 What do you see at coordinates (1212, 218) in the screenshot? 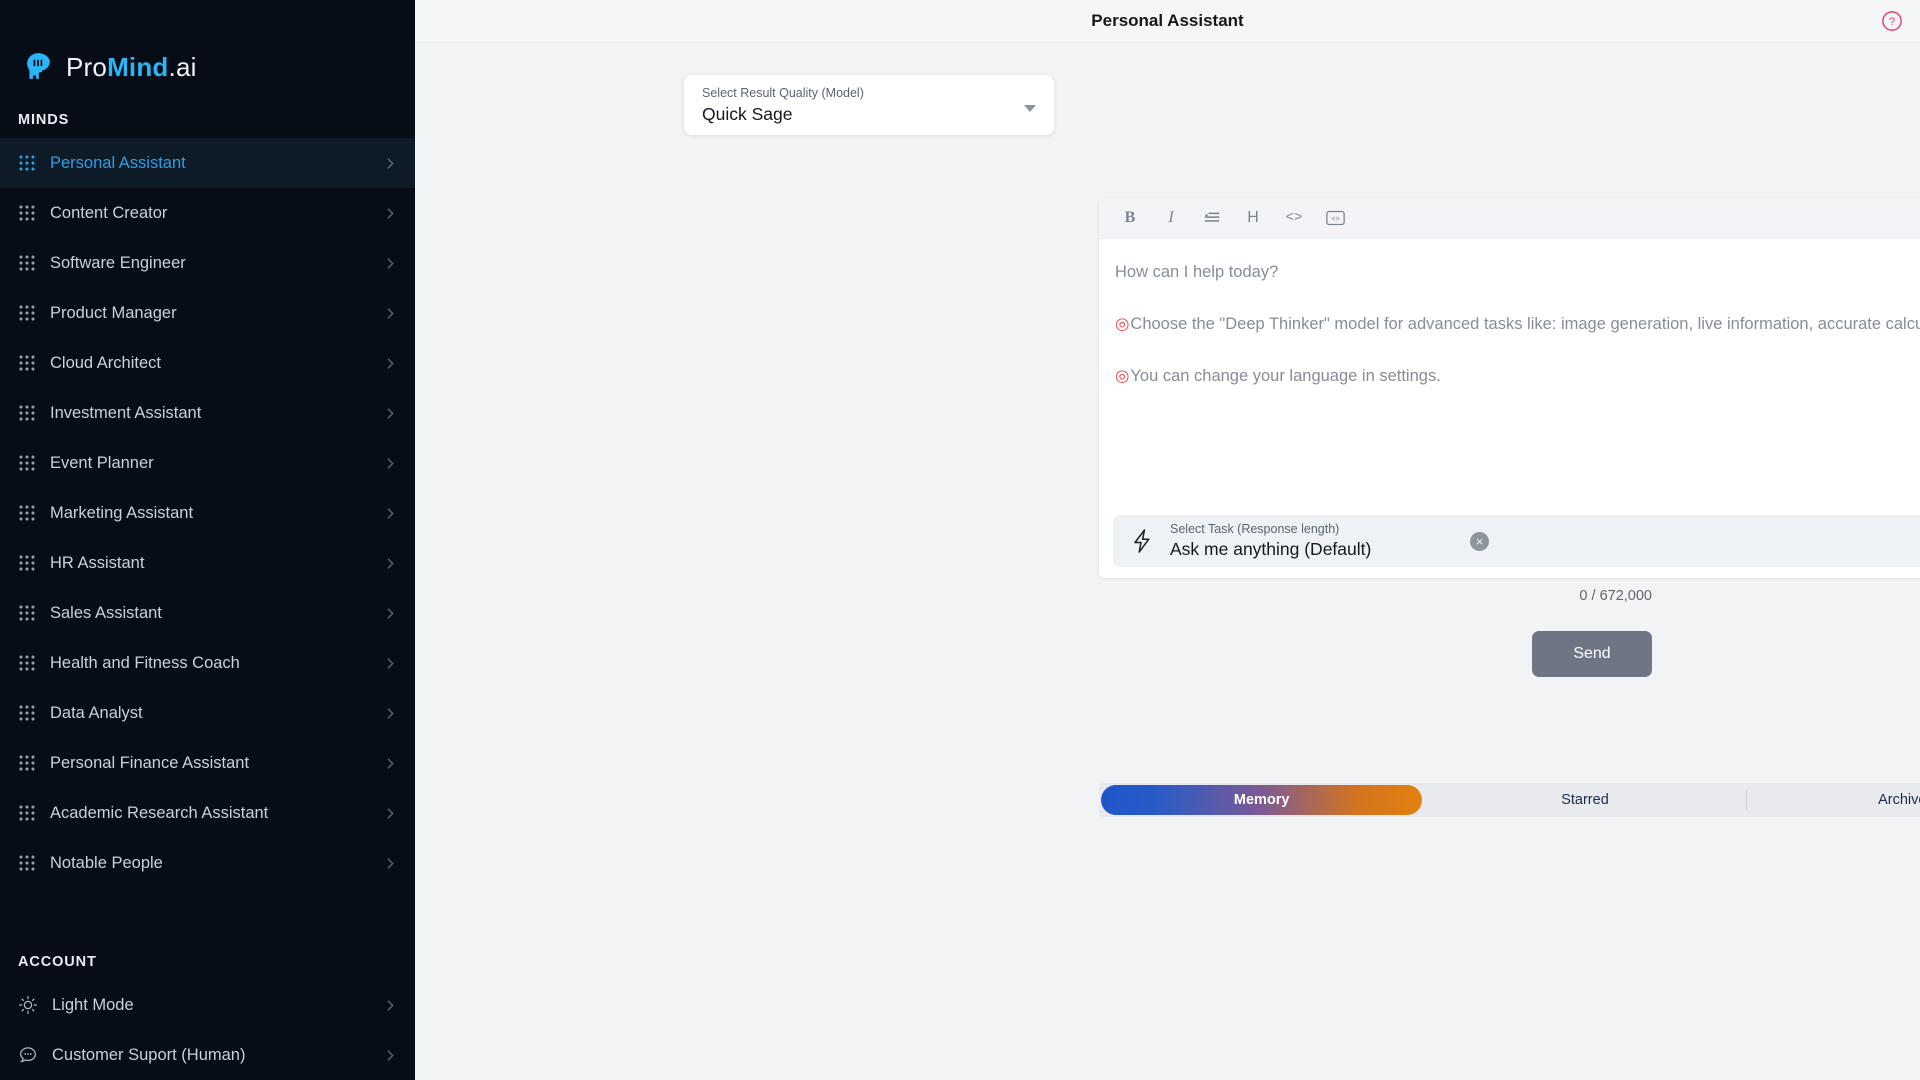
I see `list-button` at bounding box center [1212, 218].